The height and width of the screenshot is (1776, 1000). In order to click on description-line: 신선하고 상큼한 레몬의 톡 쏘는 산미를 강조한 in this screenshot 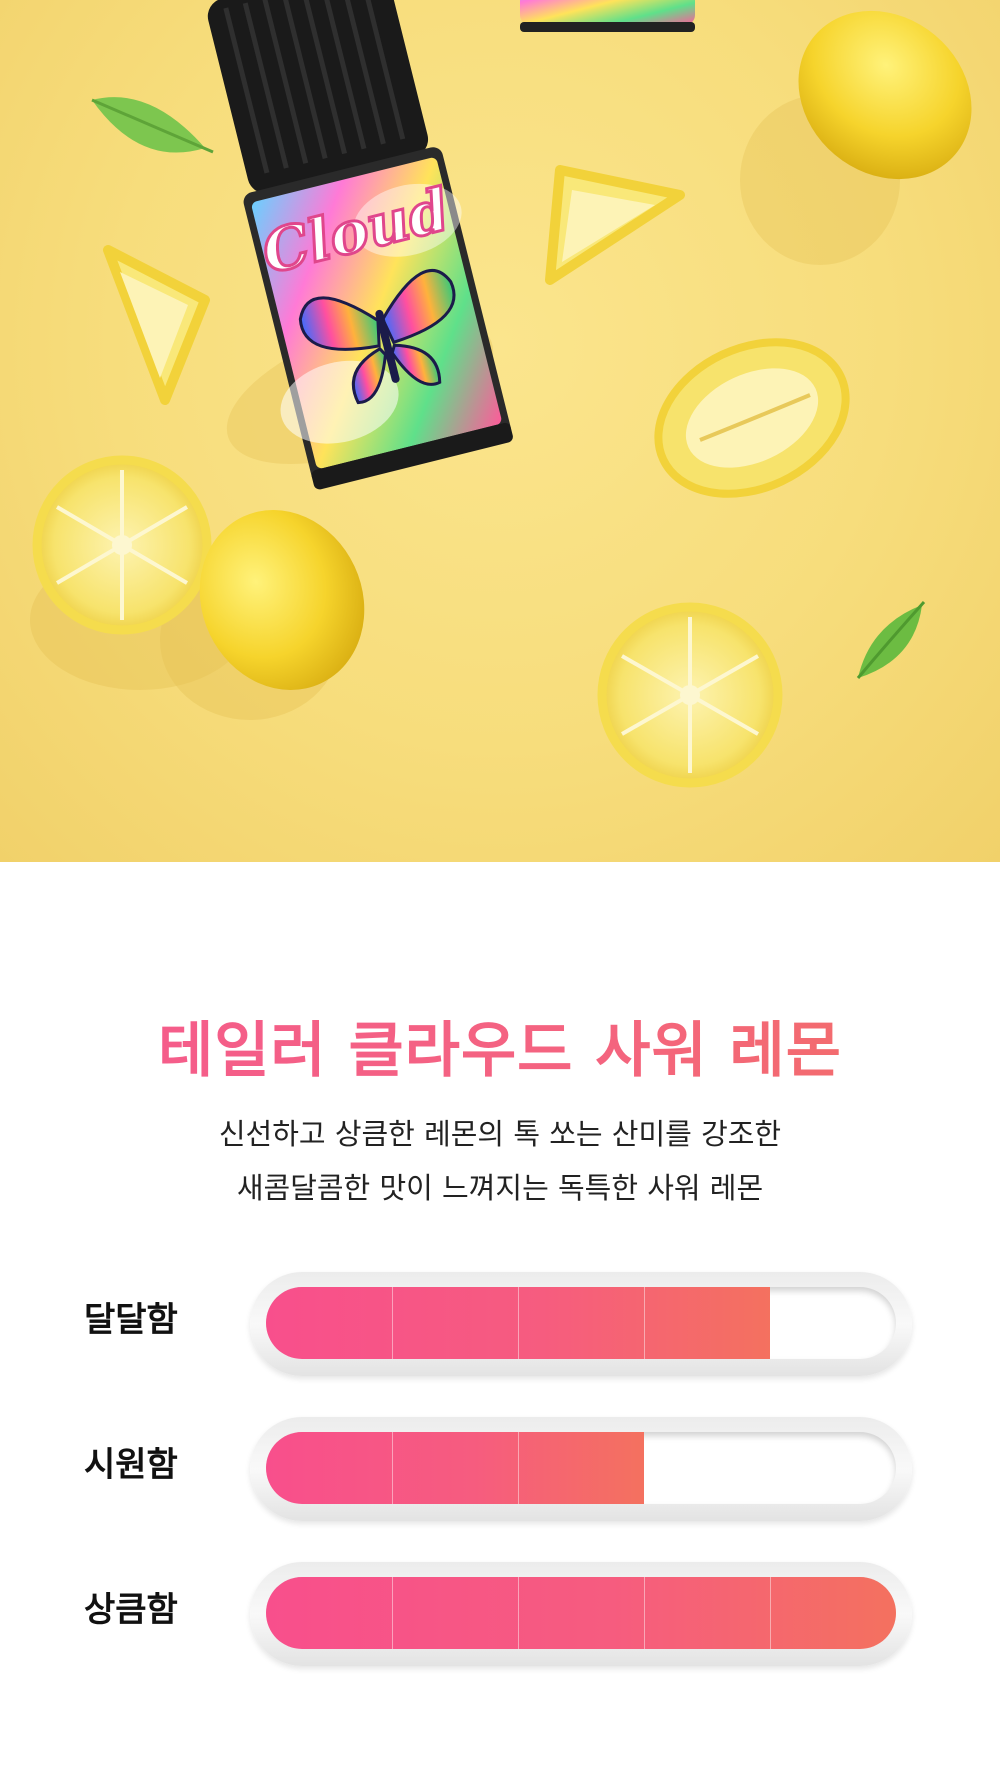, I will do `click(500, 1134)`.